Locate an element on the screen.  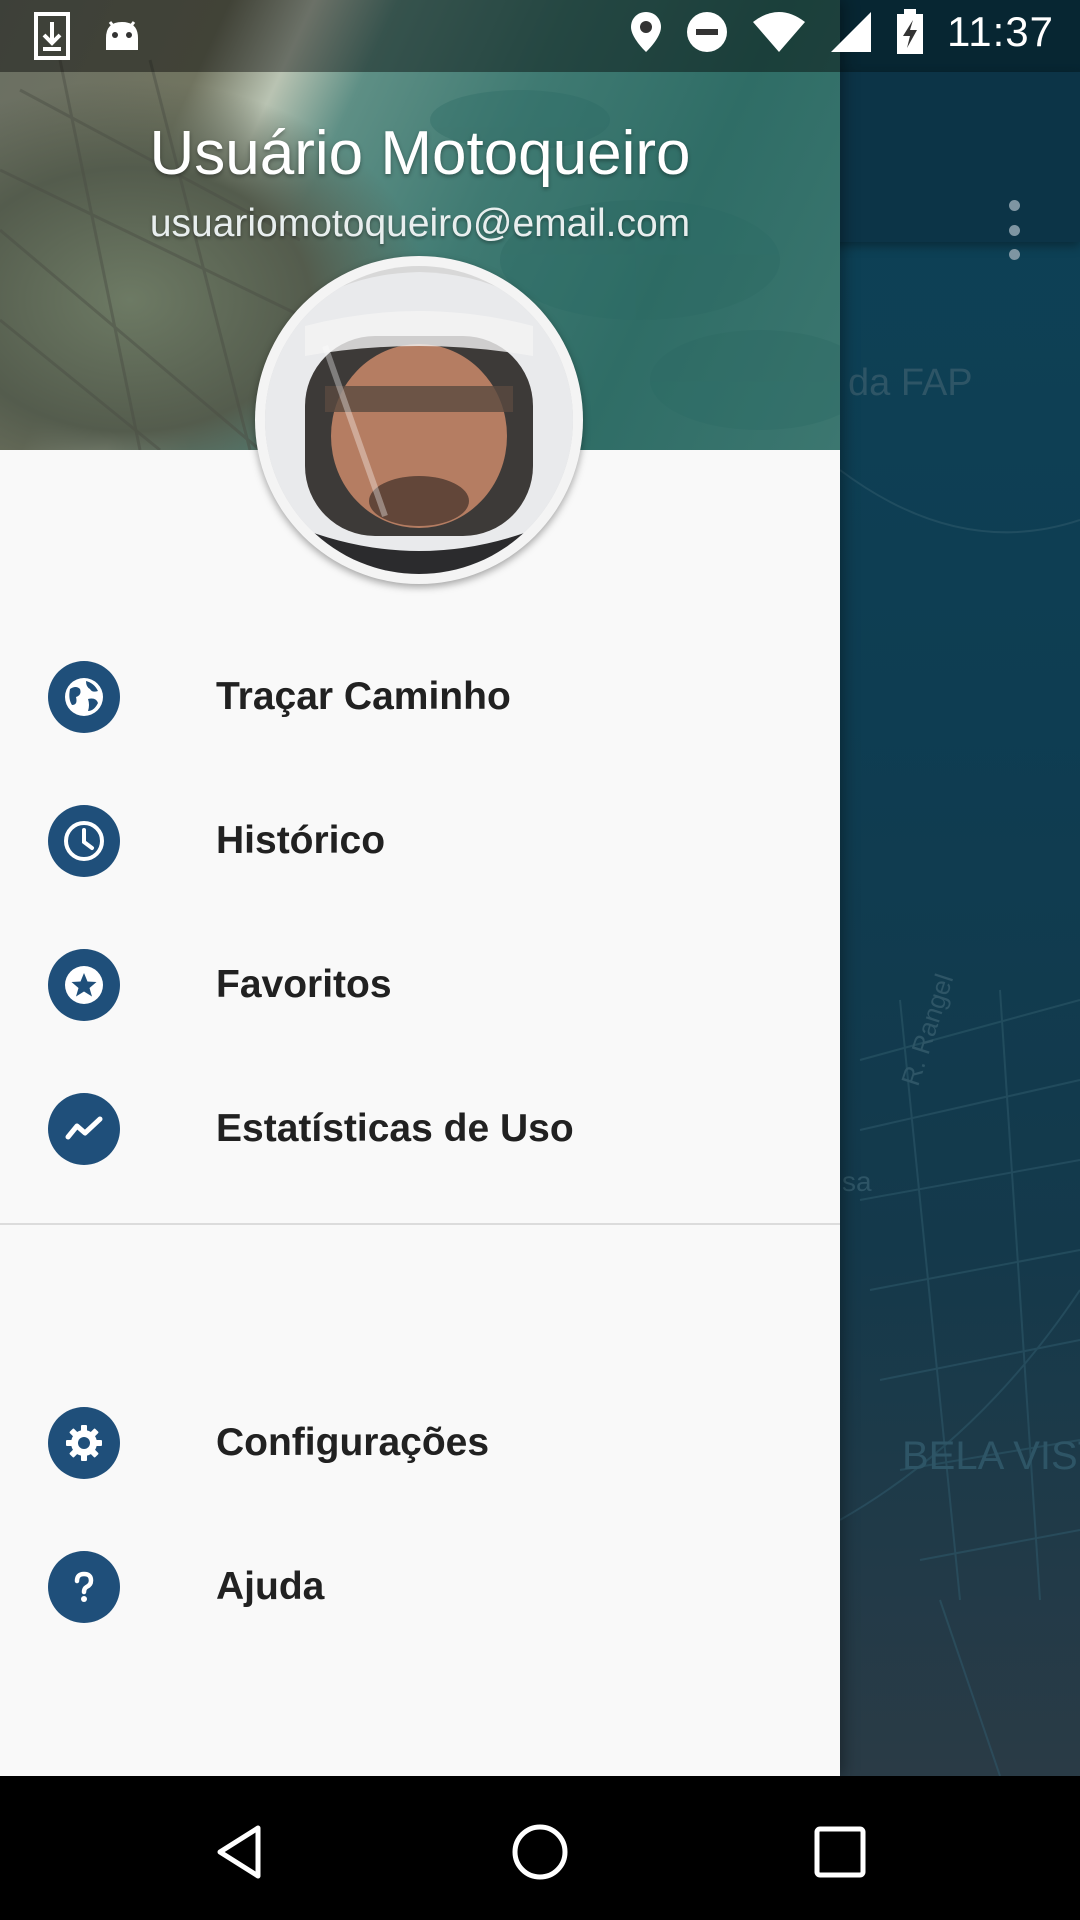
trending-icon is located at coordinates (84, 1129).